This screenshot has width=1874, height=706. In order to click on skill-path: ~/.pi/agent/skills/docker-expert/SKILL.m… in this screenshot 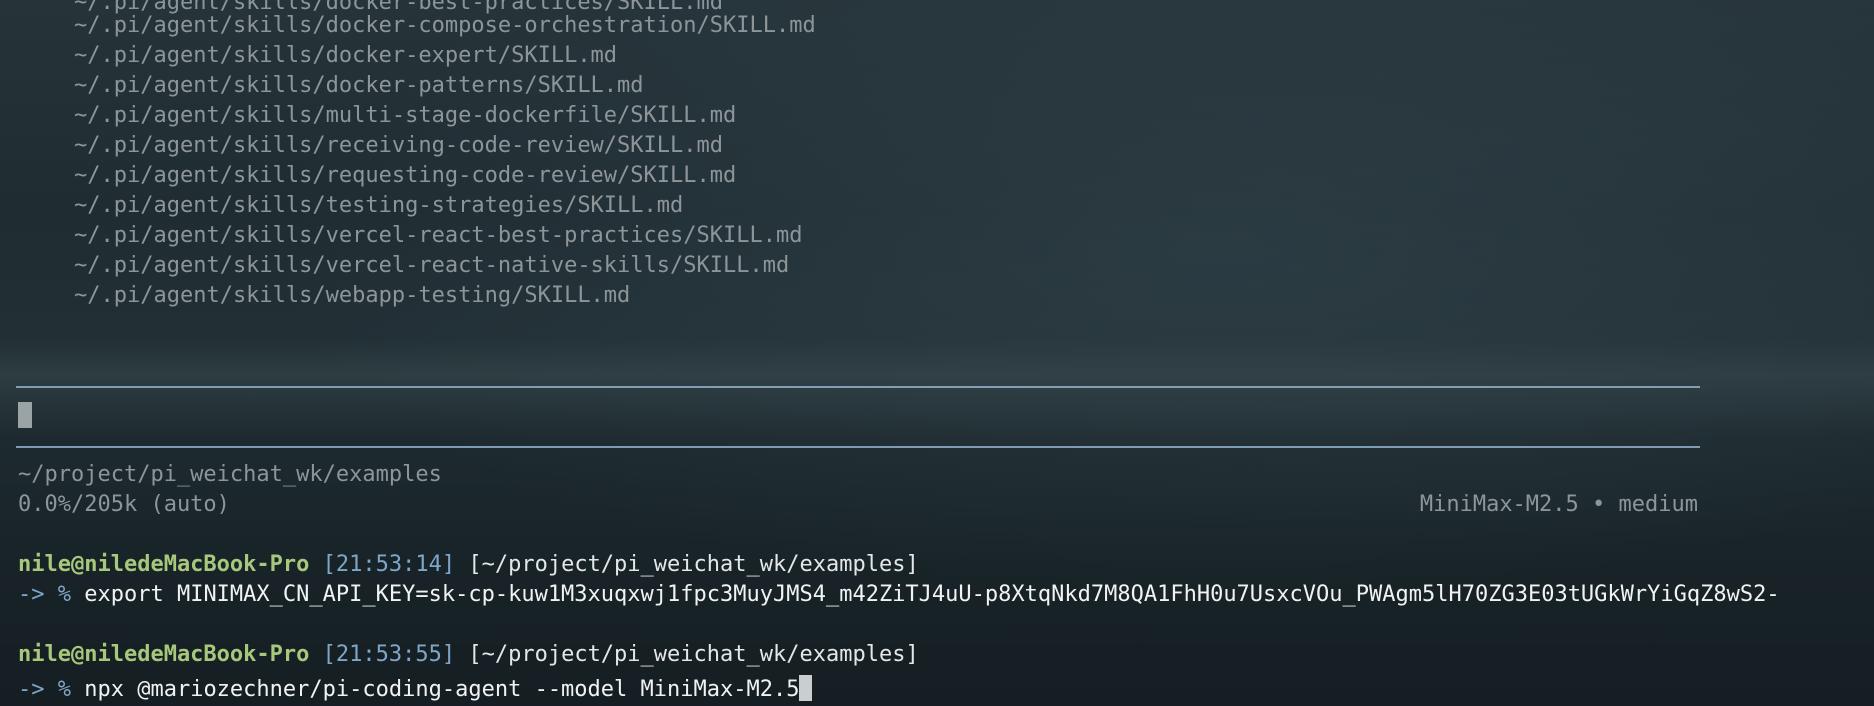, I will do `click(346, 55)`.